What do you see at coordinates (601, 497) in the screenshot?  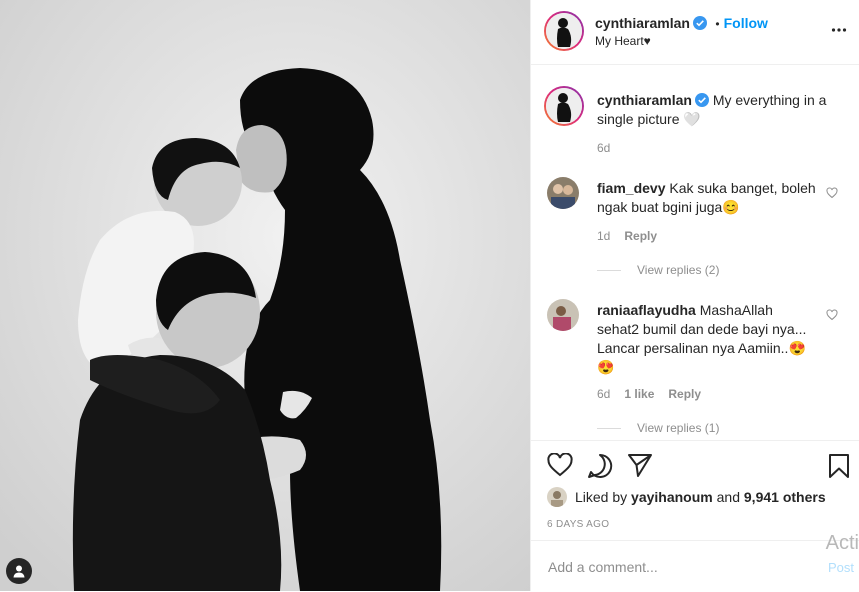 I see `likes-prefix: Liked by` at bounding box center [601, 497].